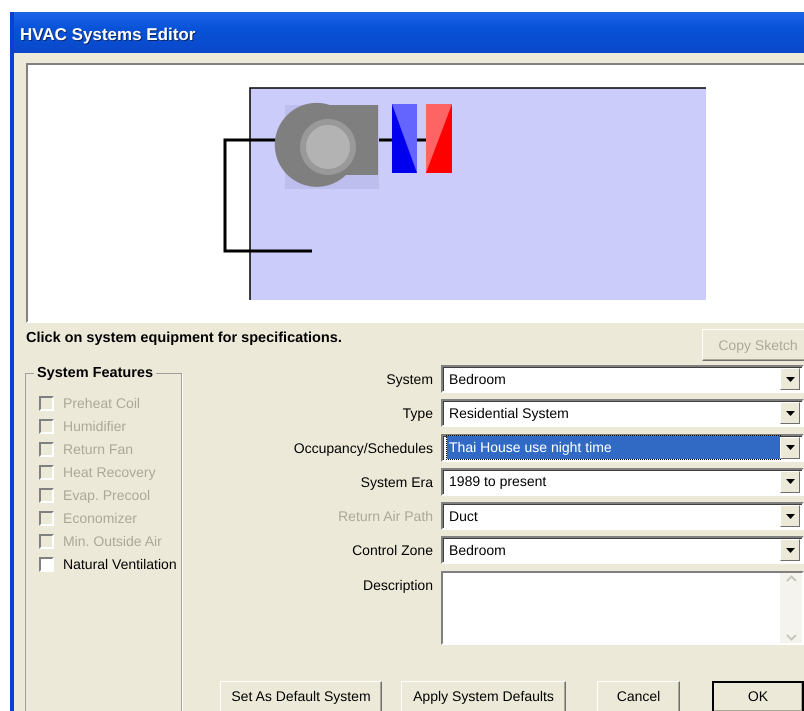 The width and height of the screenshot is (804, 711). Describe the element at coordinates (638, 695) in the screenshot. I see `dialog-button: Cancel` at that location.